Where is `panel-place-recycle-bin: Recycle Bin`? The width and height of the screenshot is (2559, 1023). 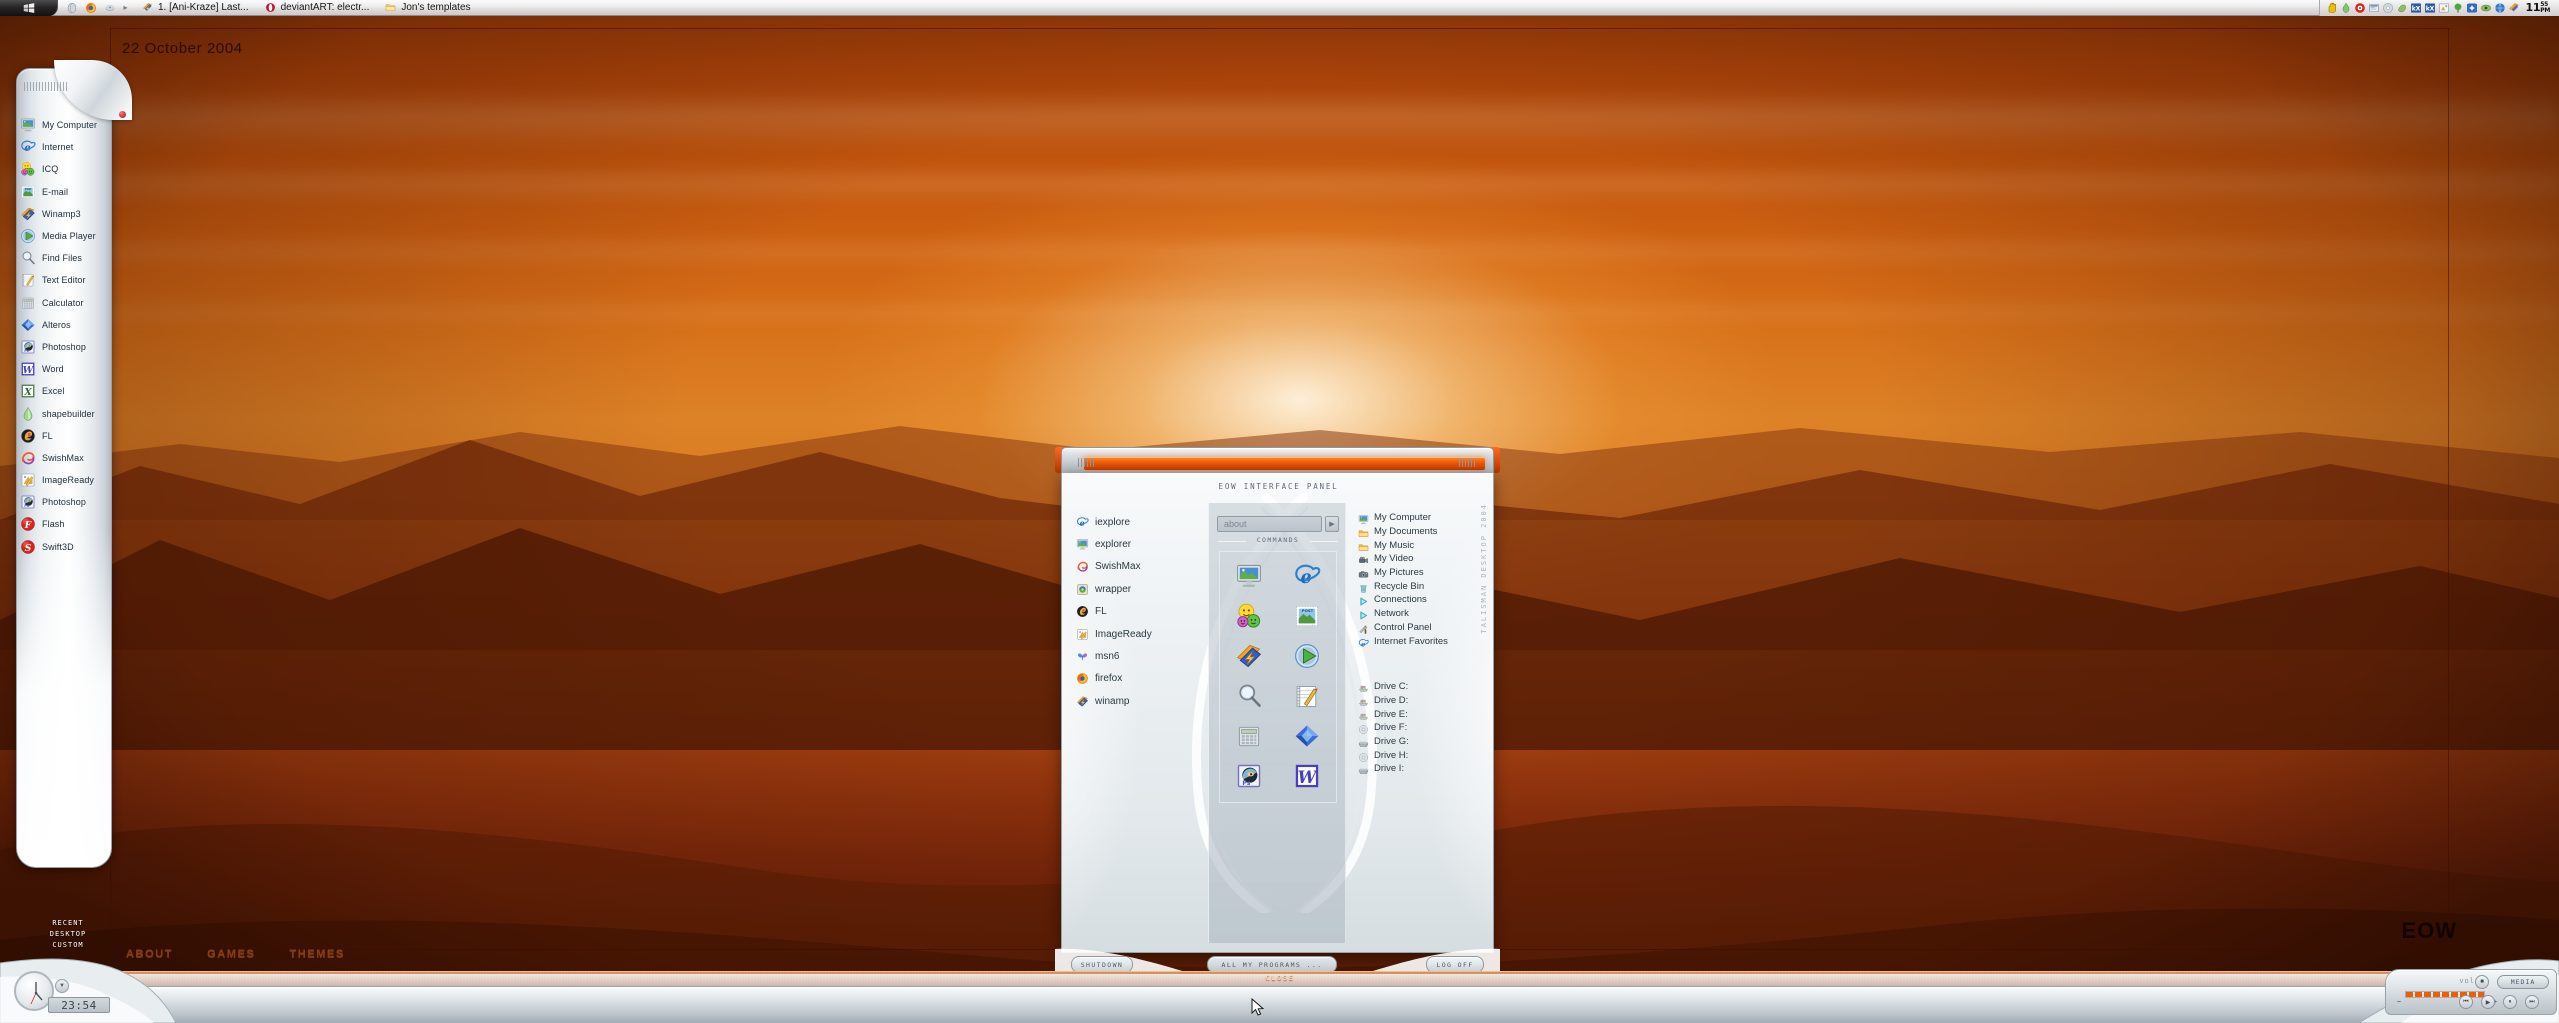
panel-place-recycle-bin: Recycle Bin is located at coordinates (1422, 586).